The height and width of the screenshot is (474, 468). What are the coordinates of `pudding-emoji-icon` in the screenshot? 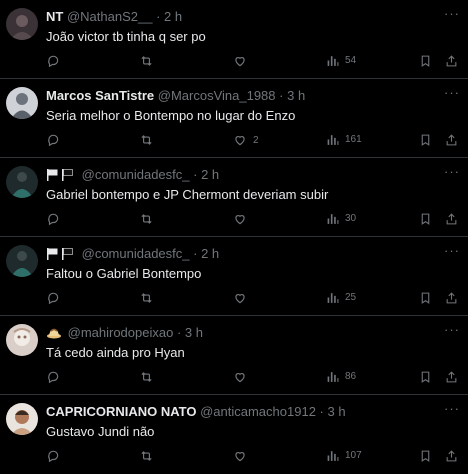 It's located at (54, 335).